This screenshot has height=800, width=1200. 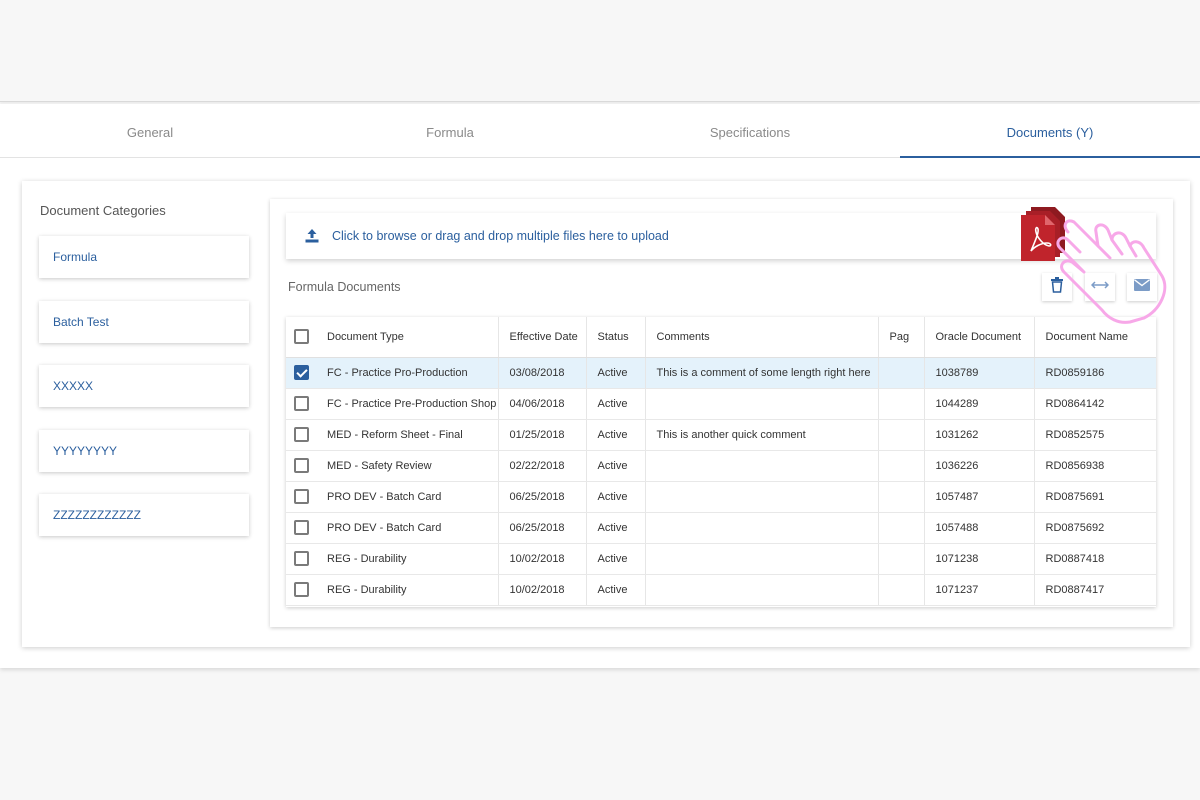 I want to click on top-header-band, so click(x=600, y=51).